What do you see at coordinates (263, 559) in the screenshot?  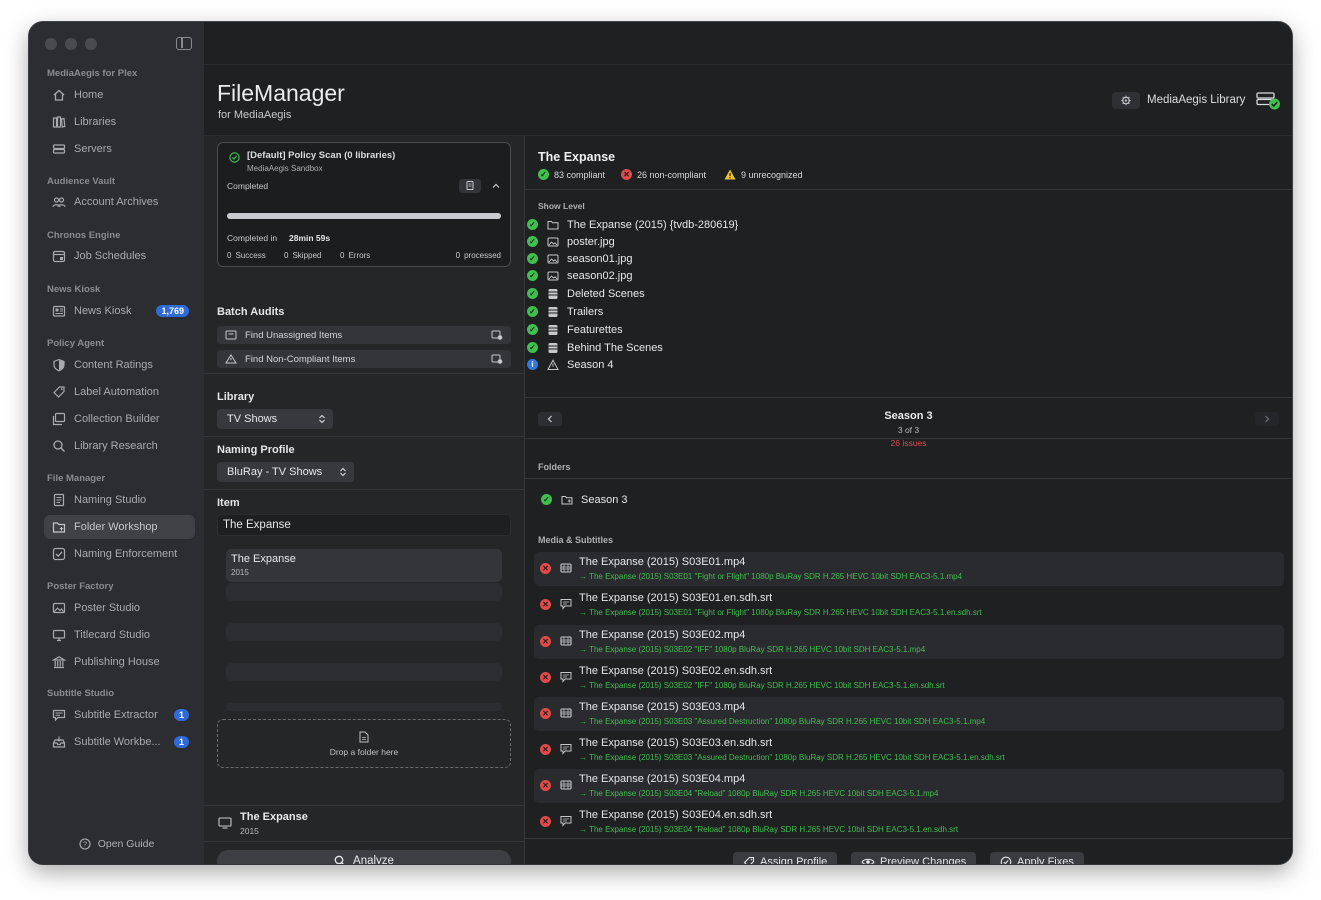 I see `result-title: The Expanse` at bounding box center [263, 559].